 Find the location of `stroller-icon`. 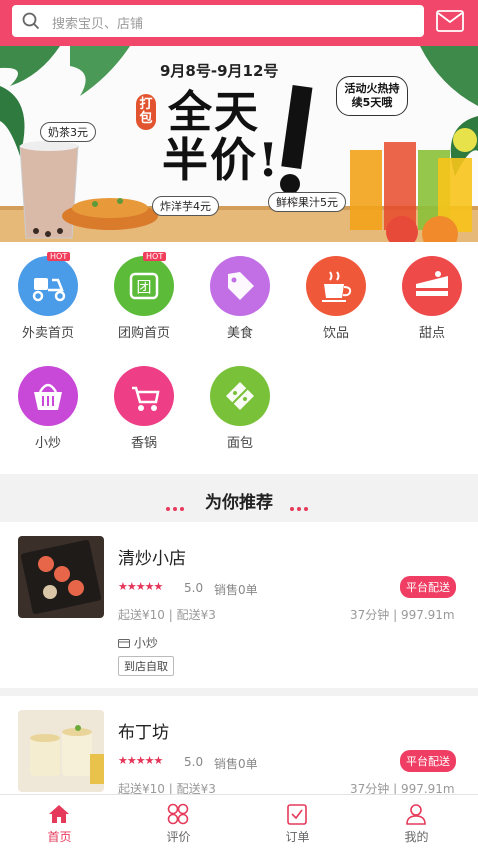

stroller-icon is located at coordinates (144, 396).